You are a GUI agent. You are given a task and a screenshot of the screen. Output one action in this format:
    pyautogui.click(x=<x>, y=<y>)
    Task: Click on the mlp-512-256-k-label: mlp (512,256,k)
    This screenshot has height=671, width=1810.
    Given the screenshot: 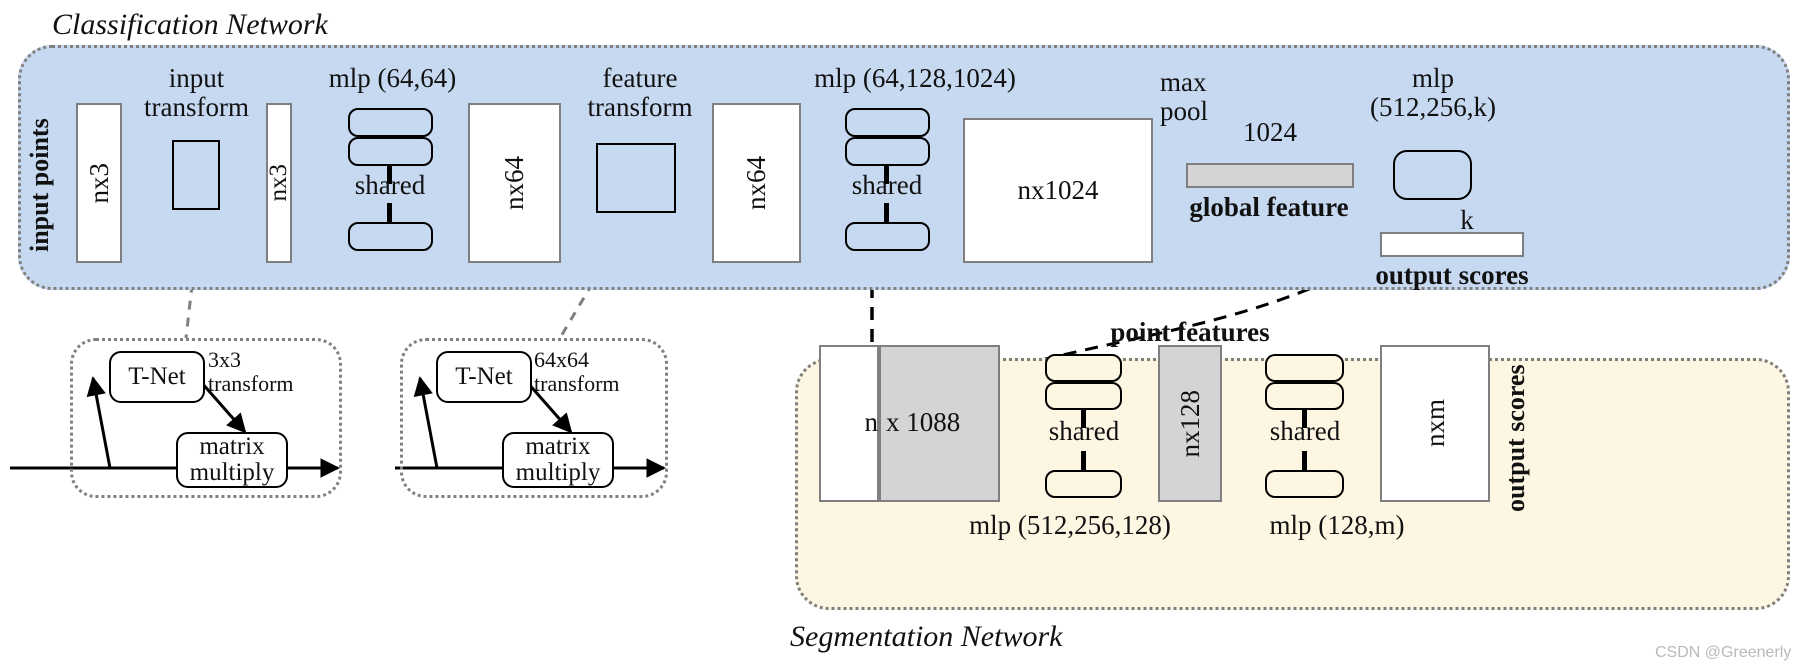 What is the action you would take?
    pyautogui.click(x=1433, y=93)
    